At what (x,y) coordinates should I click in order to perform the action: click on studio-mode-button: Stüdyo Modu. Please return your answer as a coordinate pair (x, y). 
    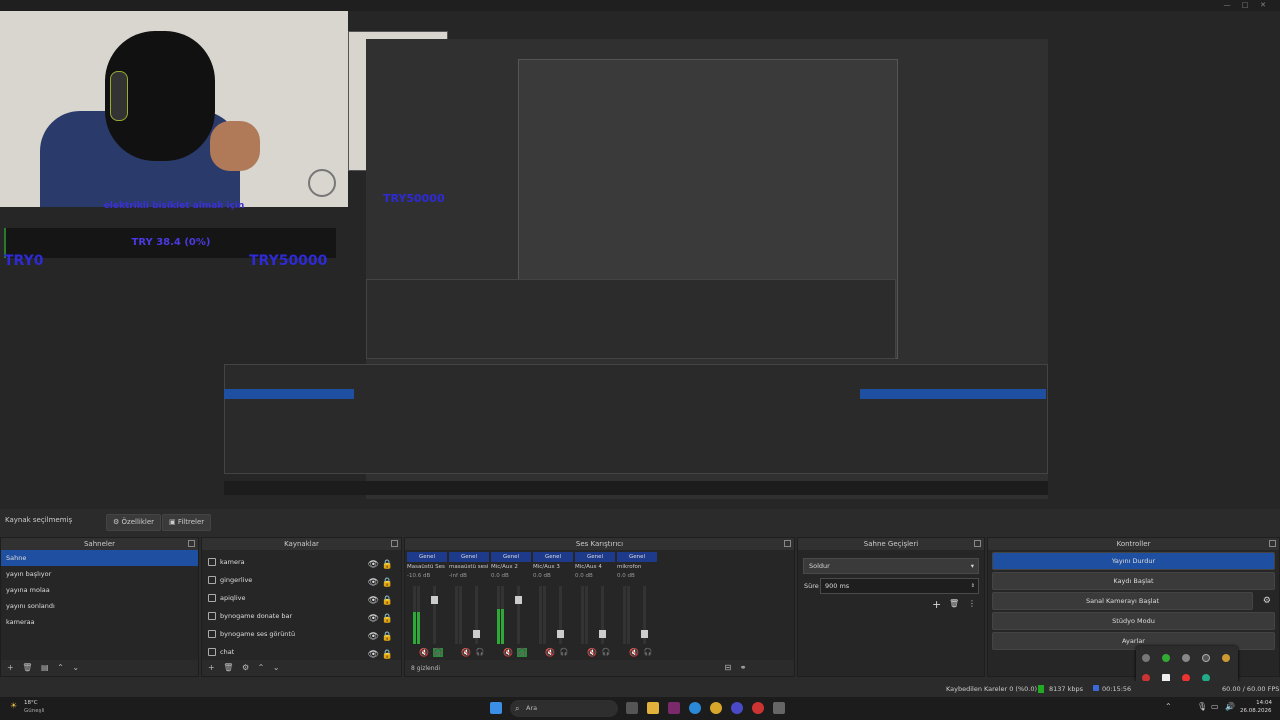
    Looking at the image, I should click on (1133, 621).